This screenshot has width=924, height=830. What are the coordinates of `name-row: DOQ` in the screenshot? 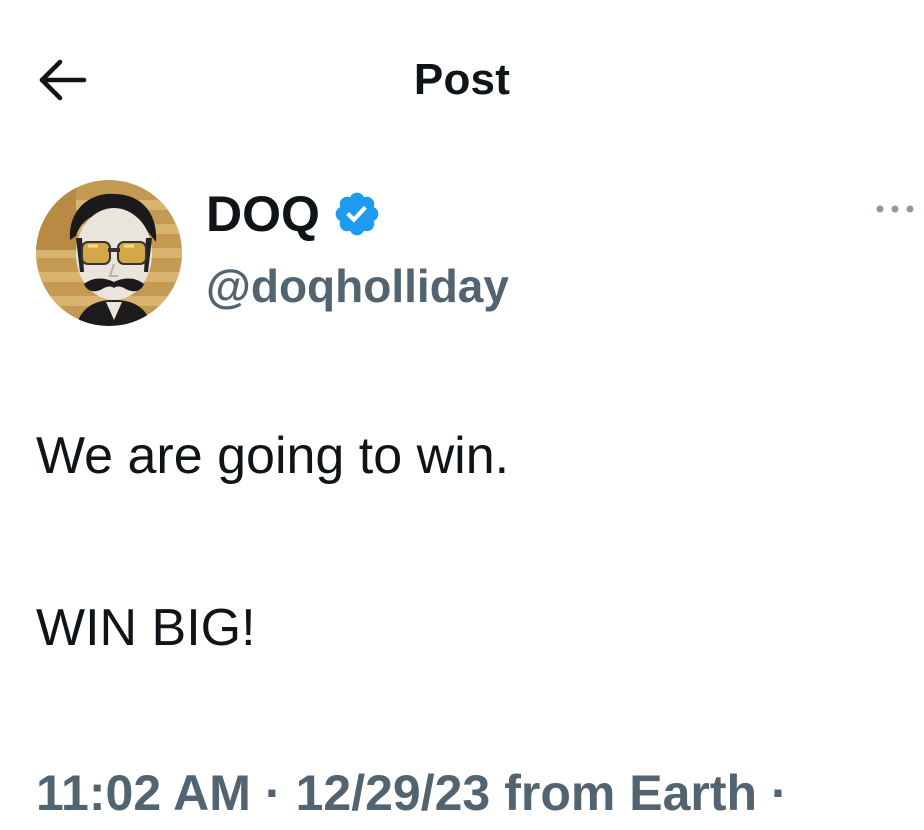 It's located at (294, 214).